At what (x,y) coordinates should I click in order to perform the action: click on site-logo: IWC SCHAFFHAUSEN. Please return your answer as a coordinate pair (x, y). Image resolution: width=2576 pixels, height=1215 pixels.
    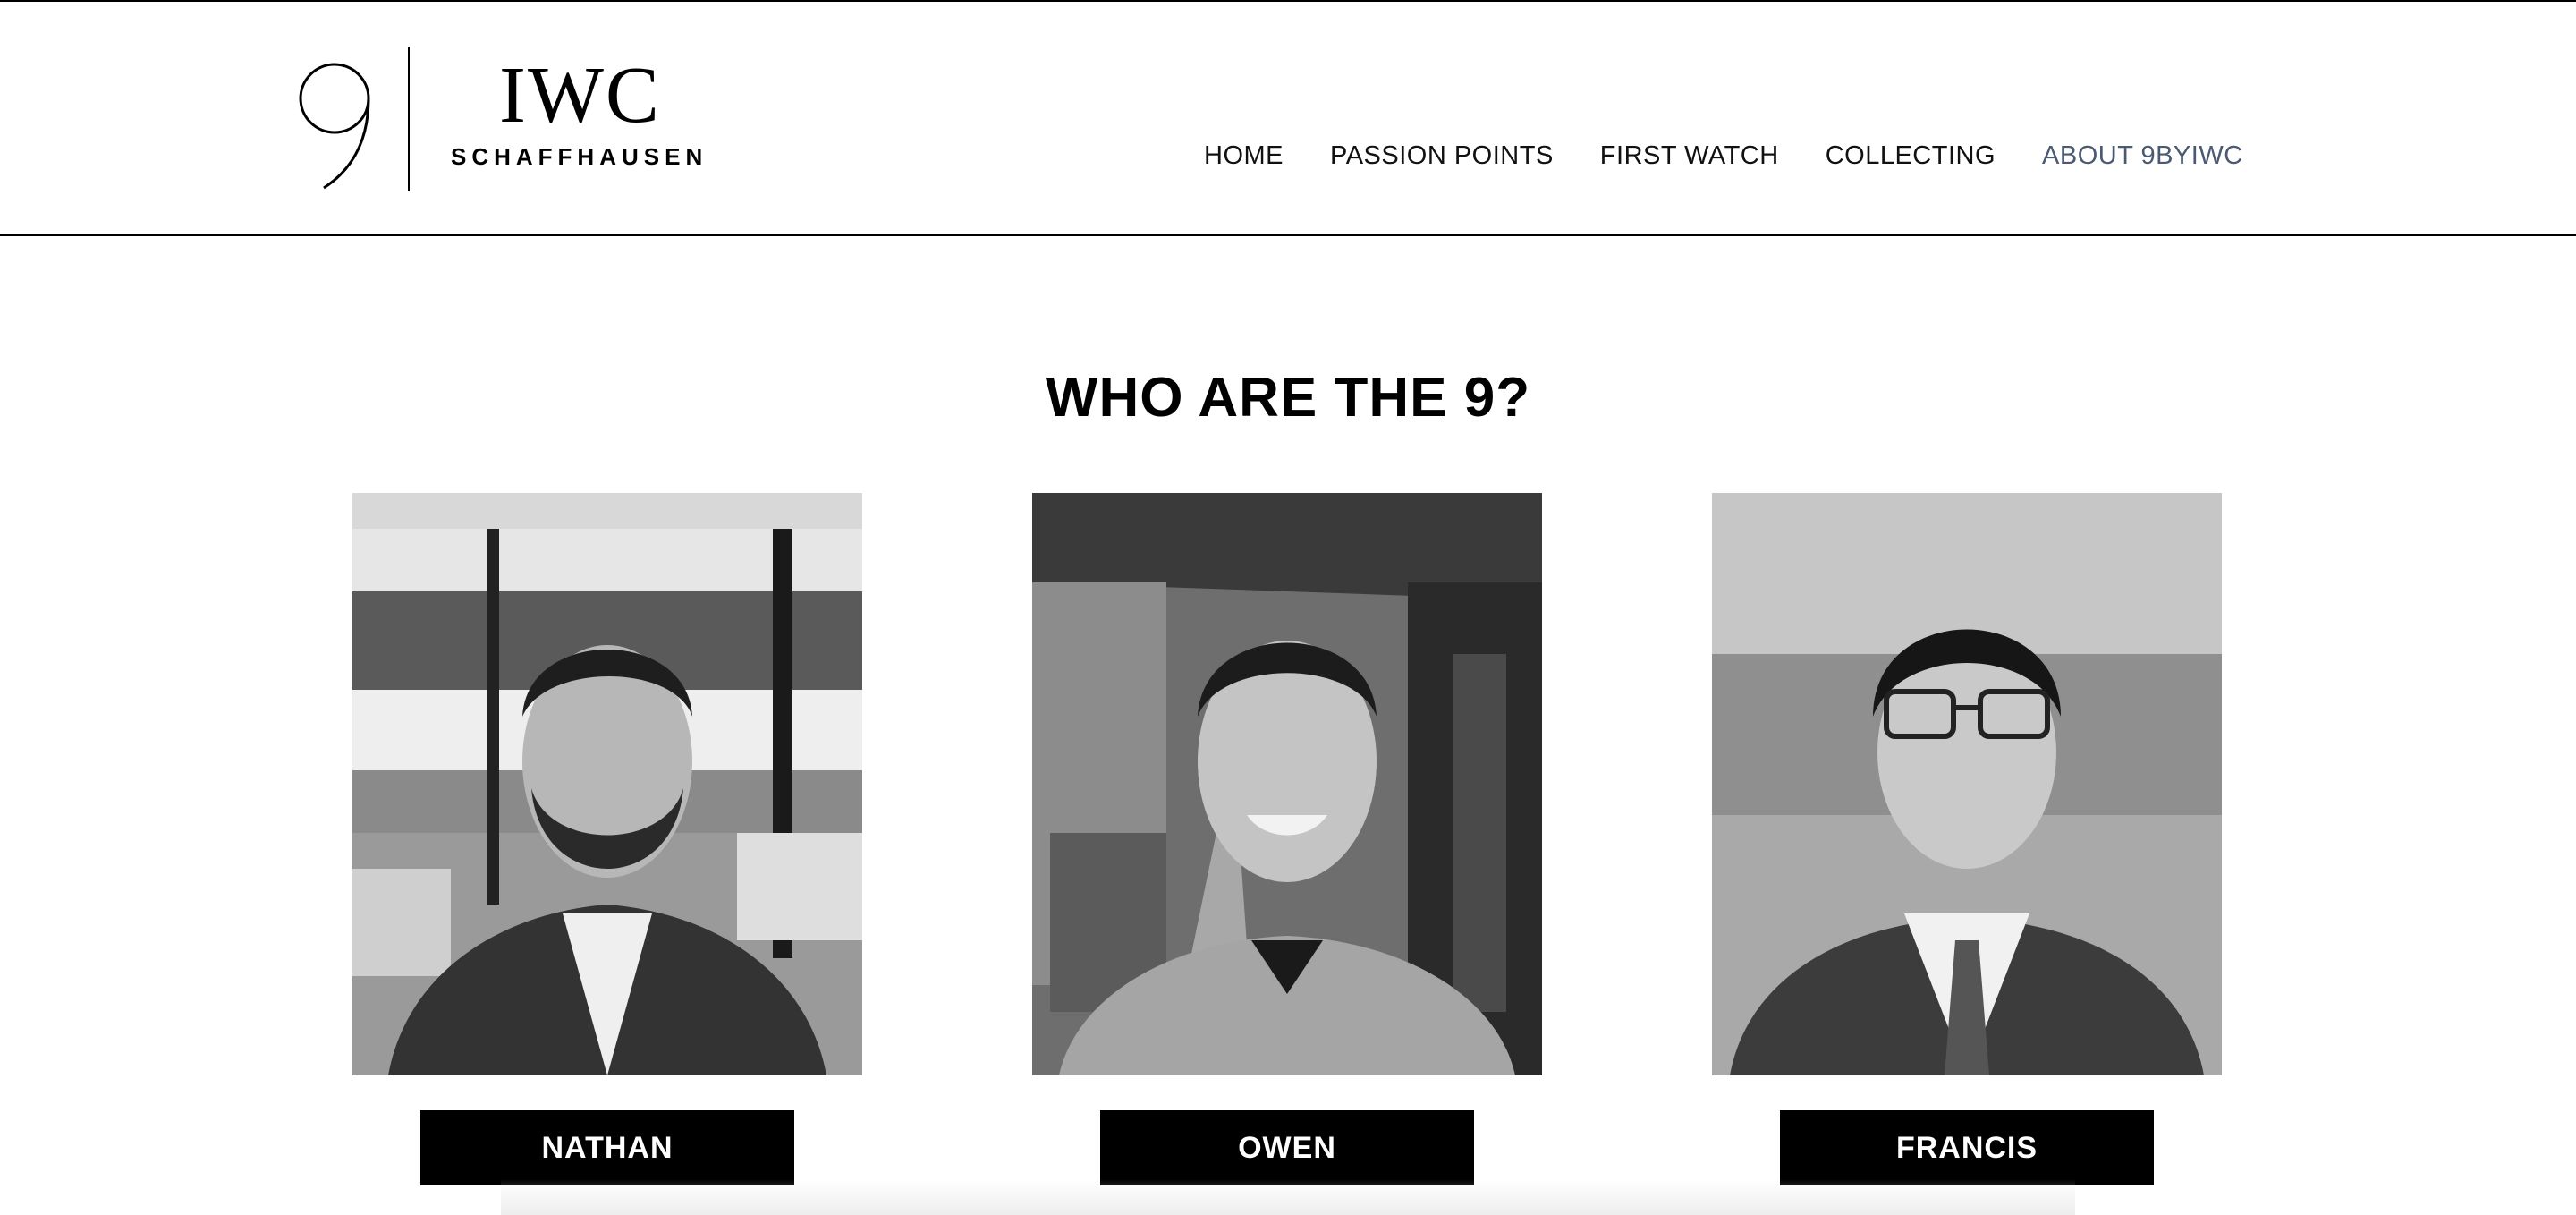
    Looking at the image, I should click on (501, 121).